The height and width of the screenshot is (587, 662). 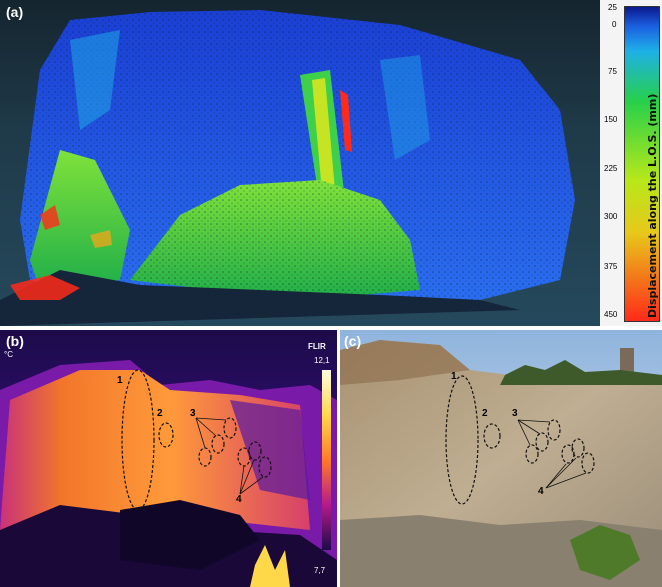 What do you see at coordinates (8, 354) in the screenshot?
I see `temperature-unit: °C` at bounding box center [8, 354].